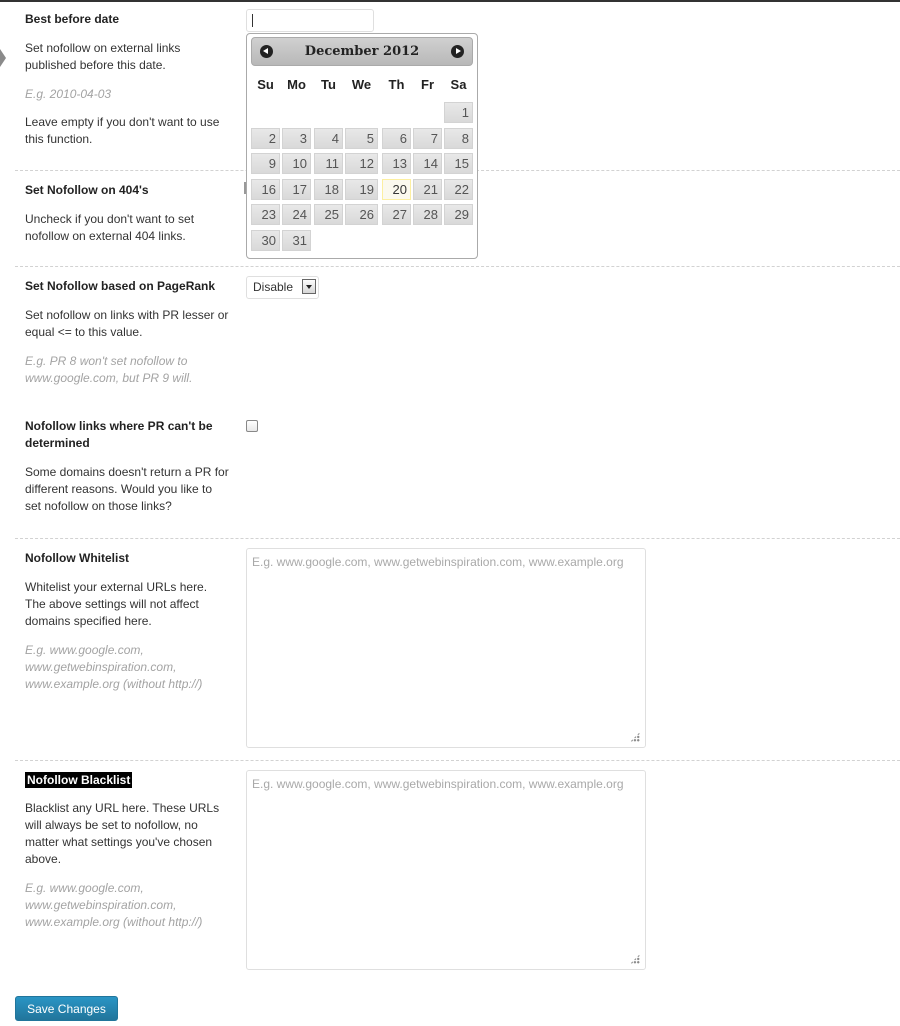  Describe the element at coordinates (427, 189) in the screenshot. I see `calendar-day: 21` at that location.